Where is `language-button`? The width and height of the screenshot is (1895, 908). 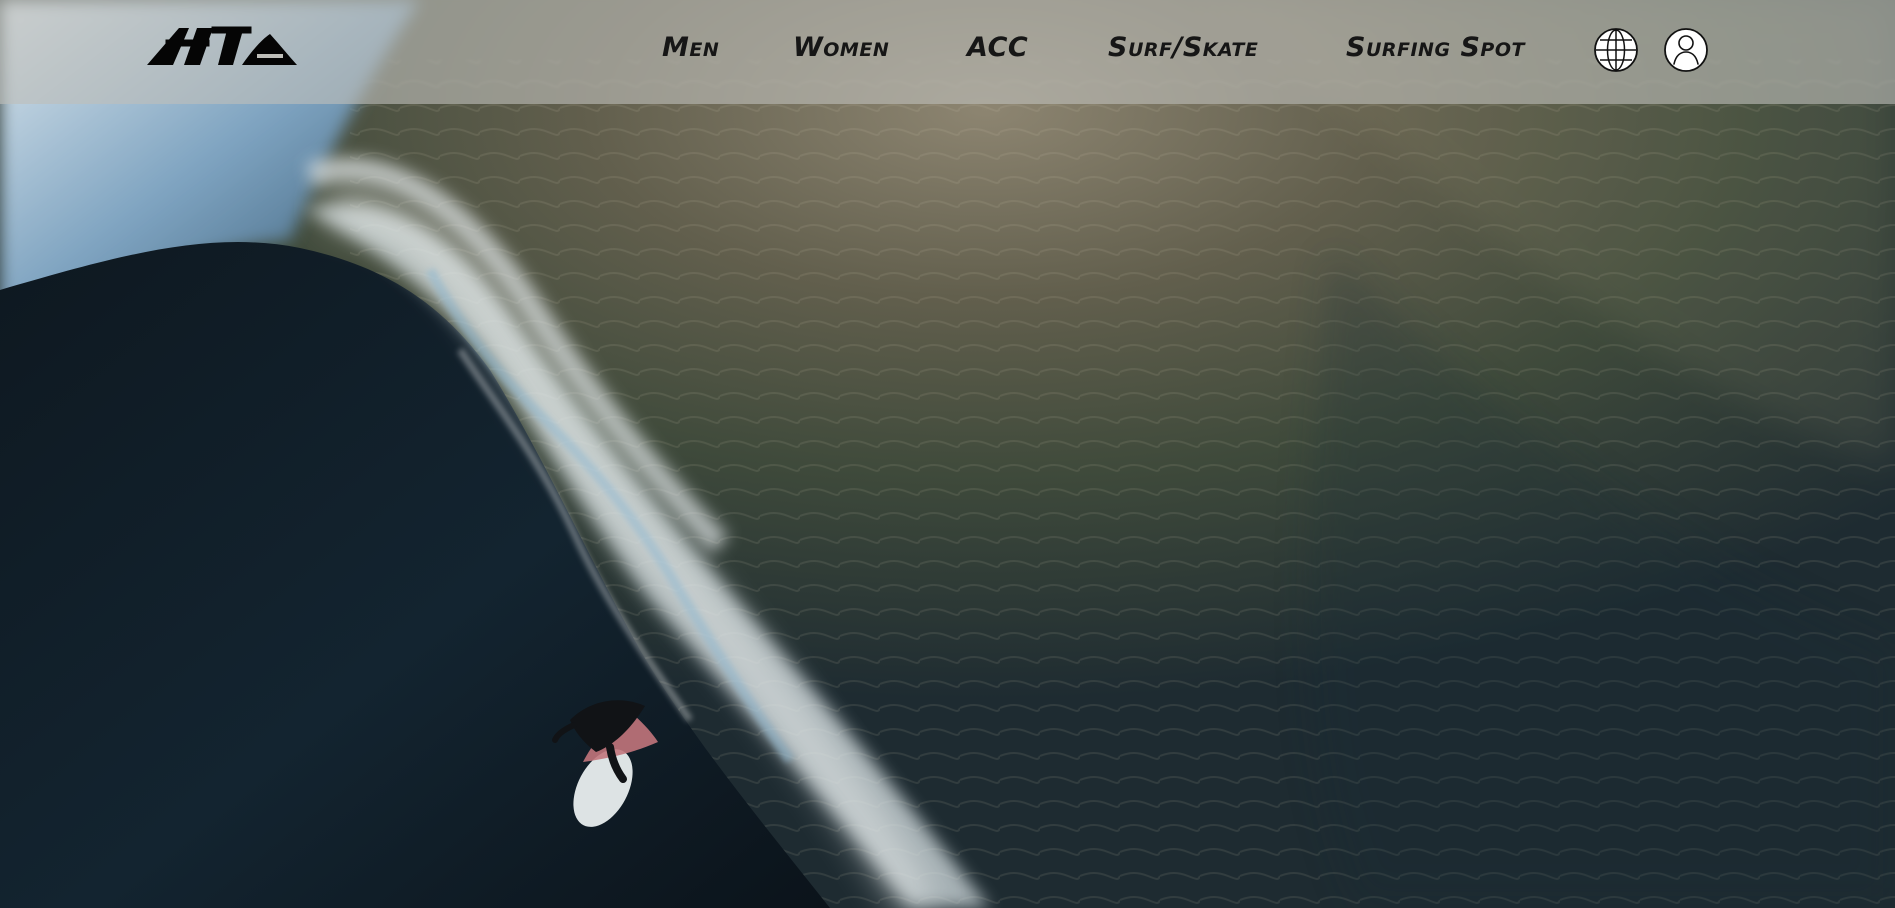 language-button is located at coordinates (1616, 50).